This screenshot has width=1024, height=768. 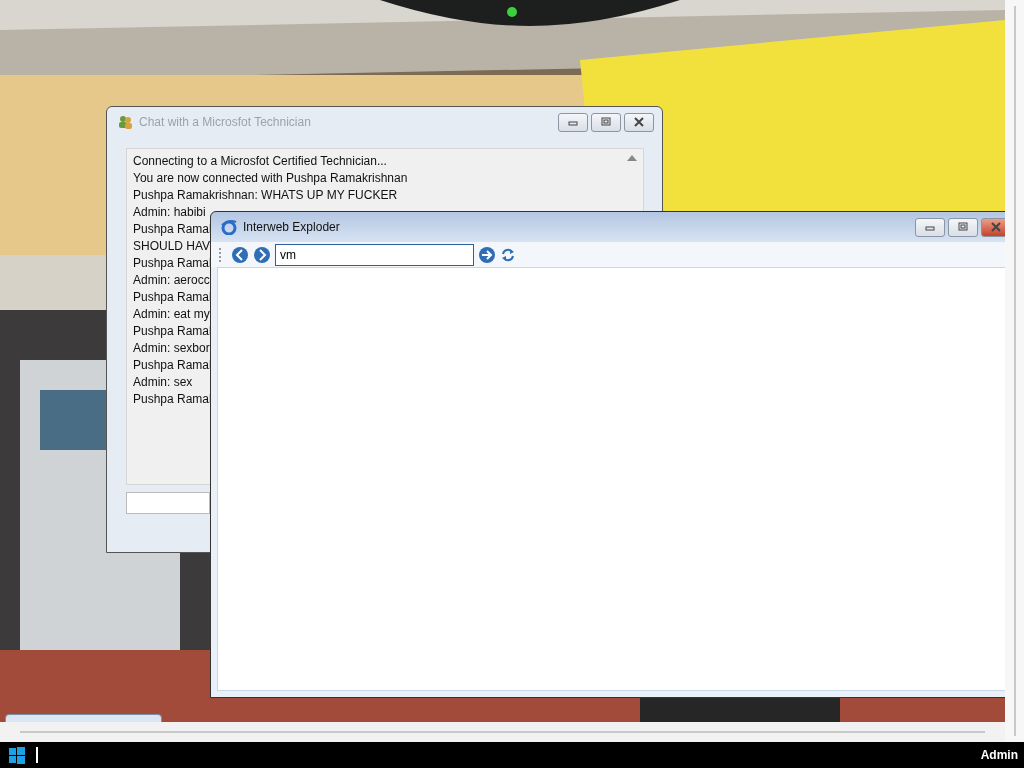 What do you see at coordinates (229, 227) in the screenshot?
I see `browser-logo-icon` at bounding box center [229, 227].